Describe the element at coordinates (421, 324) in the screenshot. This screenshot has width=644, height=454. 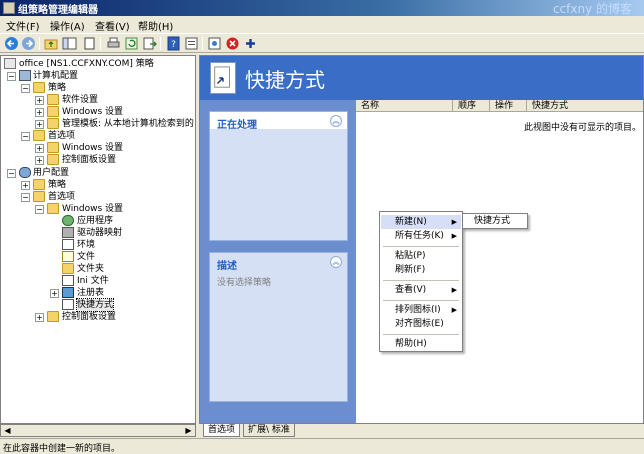
I see `menu-item-align: 对齐图标(E)` at that location.